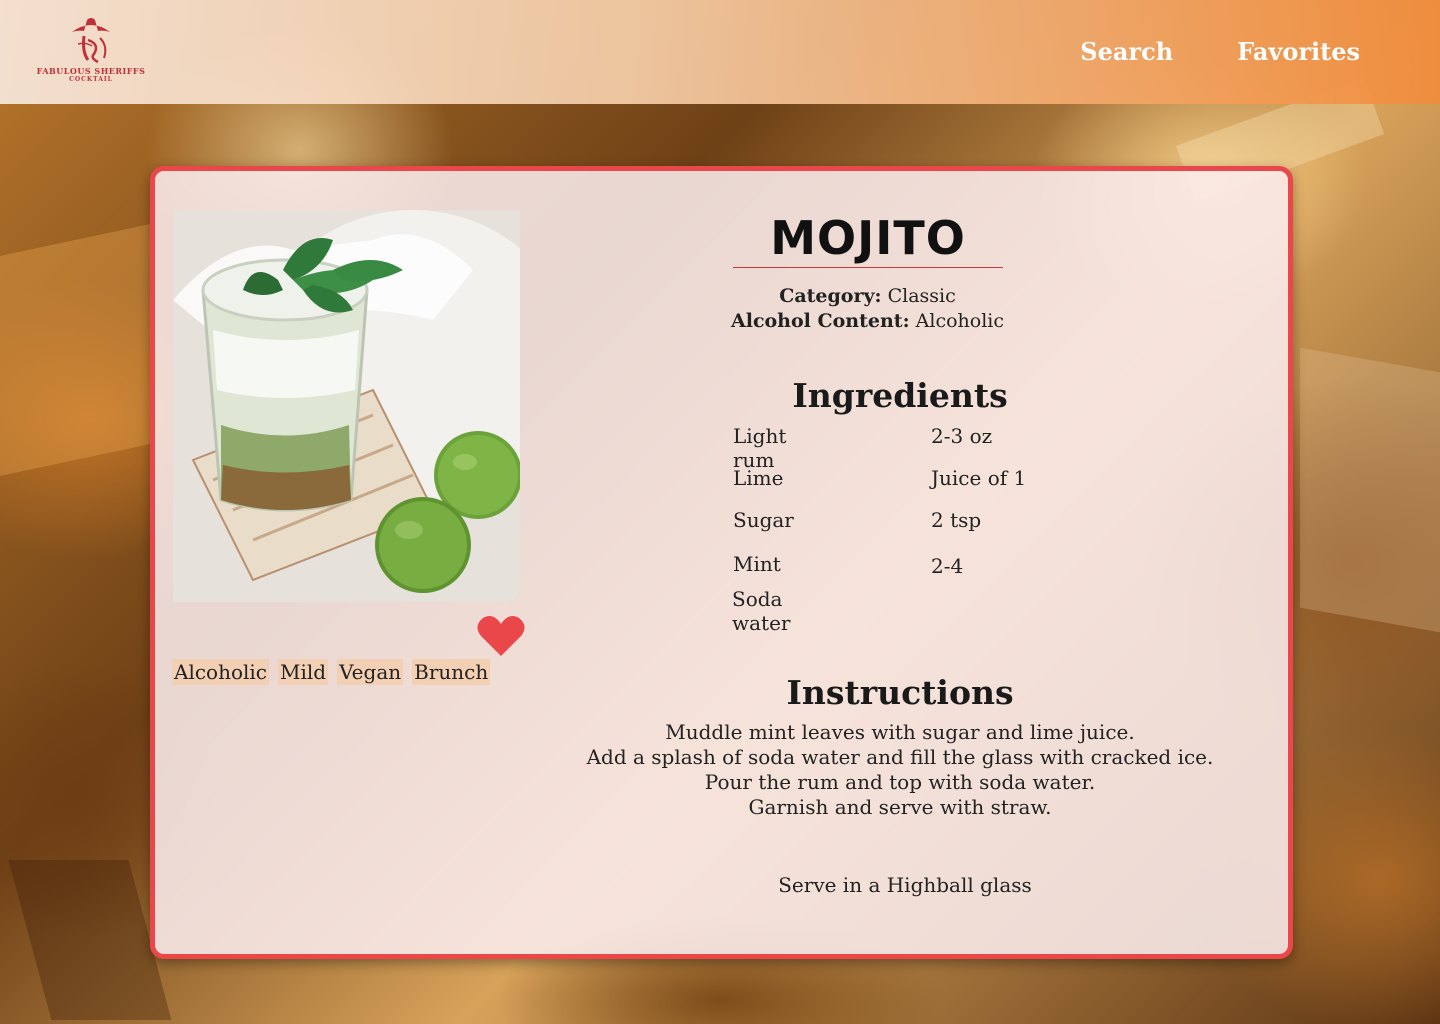 This screenshot has width=1440, height=1024. What do you see at coordinates (91, 71) in the screenshot?
I see `logo-text: FABULOUS SHERIFFS` at bounding box center [91, 71].